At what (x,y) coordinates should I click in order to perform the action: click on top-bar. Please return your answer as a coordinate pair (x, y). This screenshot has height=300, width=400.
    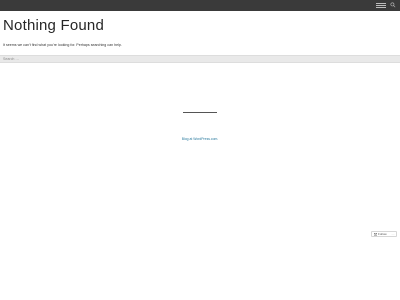
    Looking at the image, I should click on (200, 5).